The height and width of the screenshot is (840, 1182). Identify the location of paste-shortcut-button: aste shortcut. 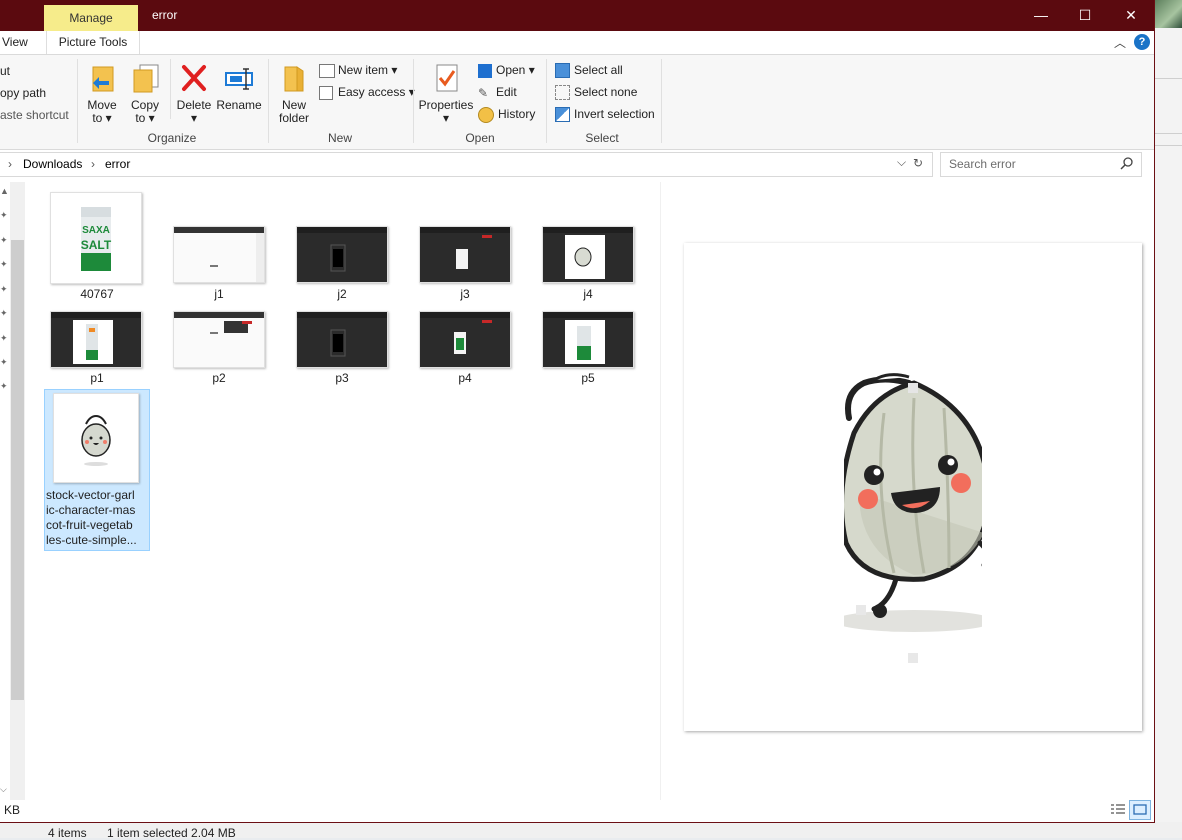
(34, 115).